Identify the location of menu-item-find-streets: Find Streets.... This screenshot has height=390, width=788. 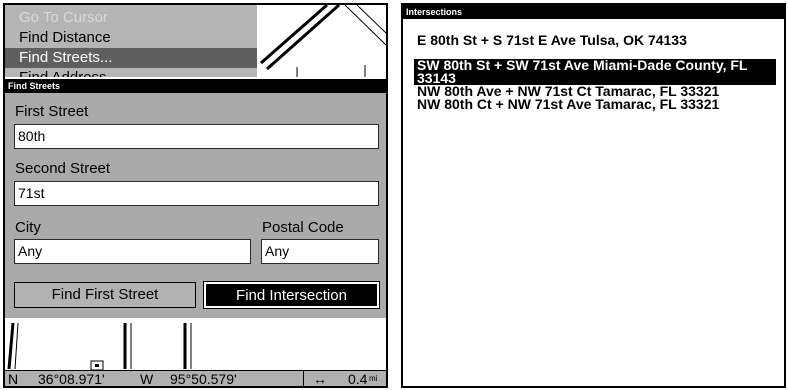
(131, 58).